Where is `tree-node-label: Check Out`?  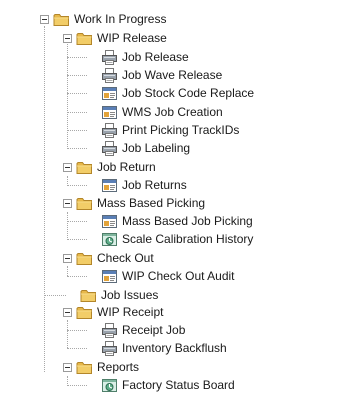
tree-node-label: Check Out is located at coordinates (125, 258).